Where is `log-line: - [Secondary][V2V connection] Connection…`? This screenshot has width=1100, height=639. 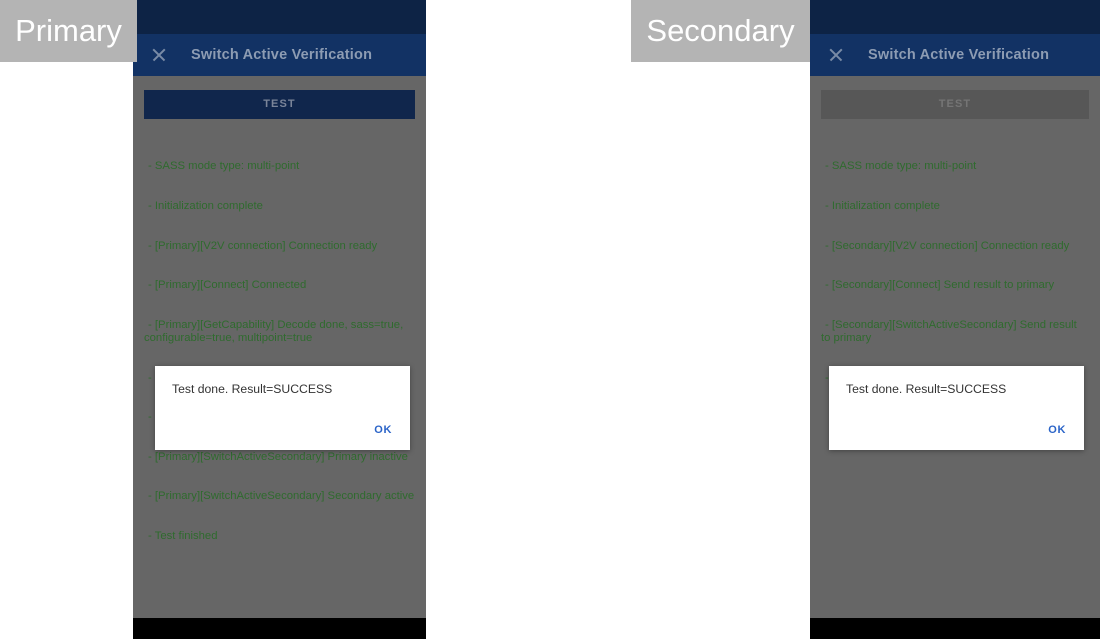
log-line: - [Secondary][V2V connection] Connection… is located at coordinates (947, 245).